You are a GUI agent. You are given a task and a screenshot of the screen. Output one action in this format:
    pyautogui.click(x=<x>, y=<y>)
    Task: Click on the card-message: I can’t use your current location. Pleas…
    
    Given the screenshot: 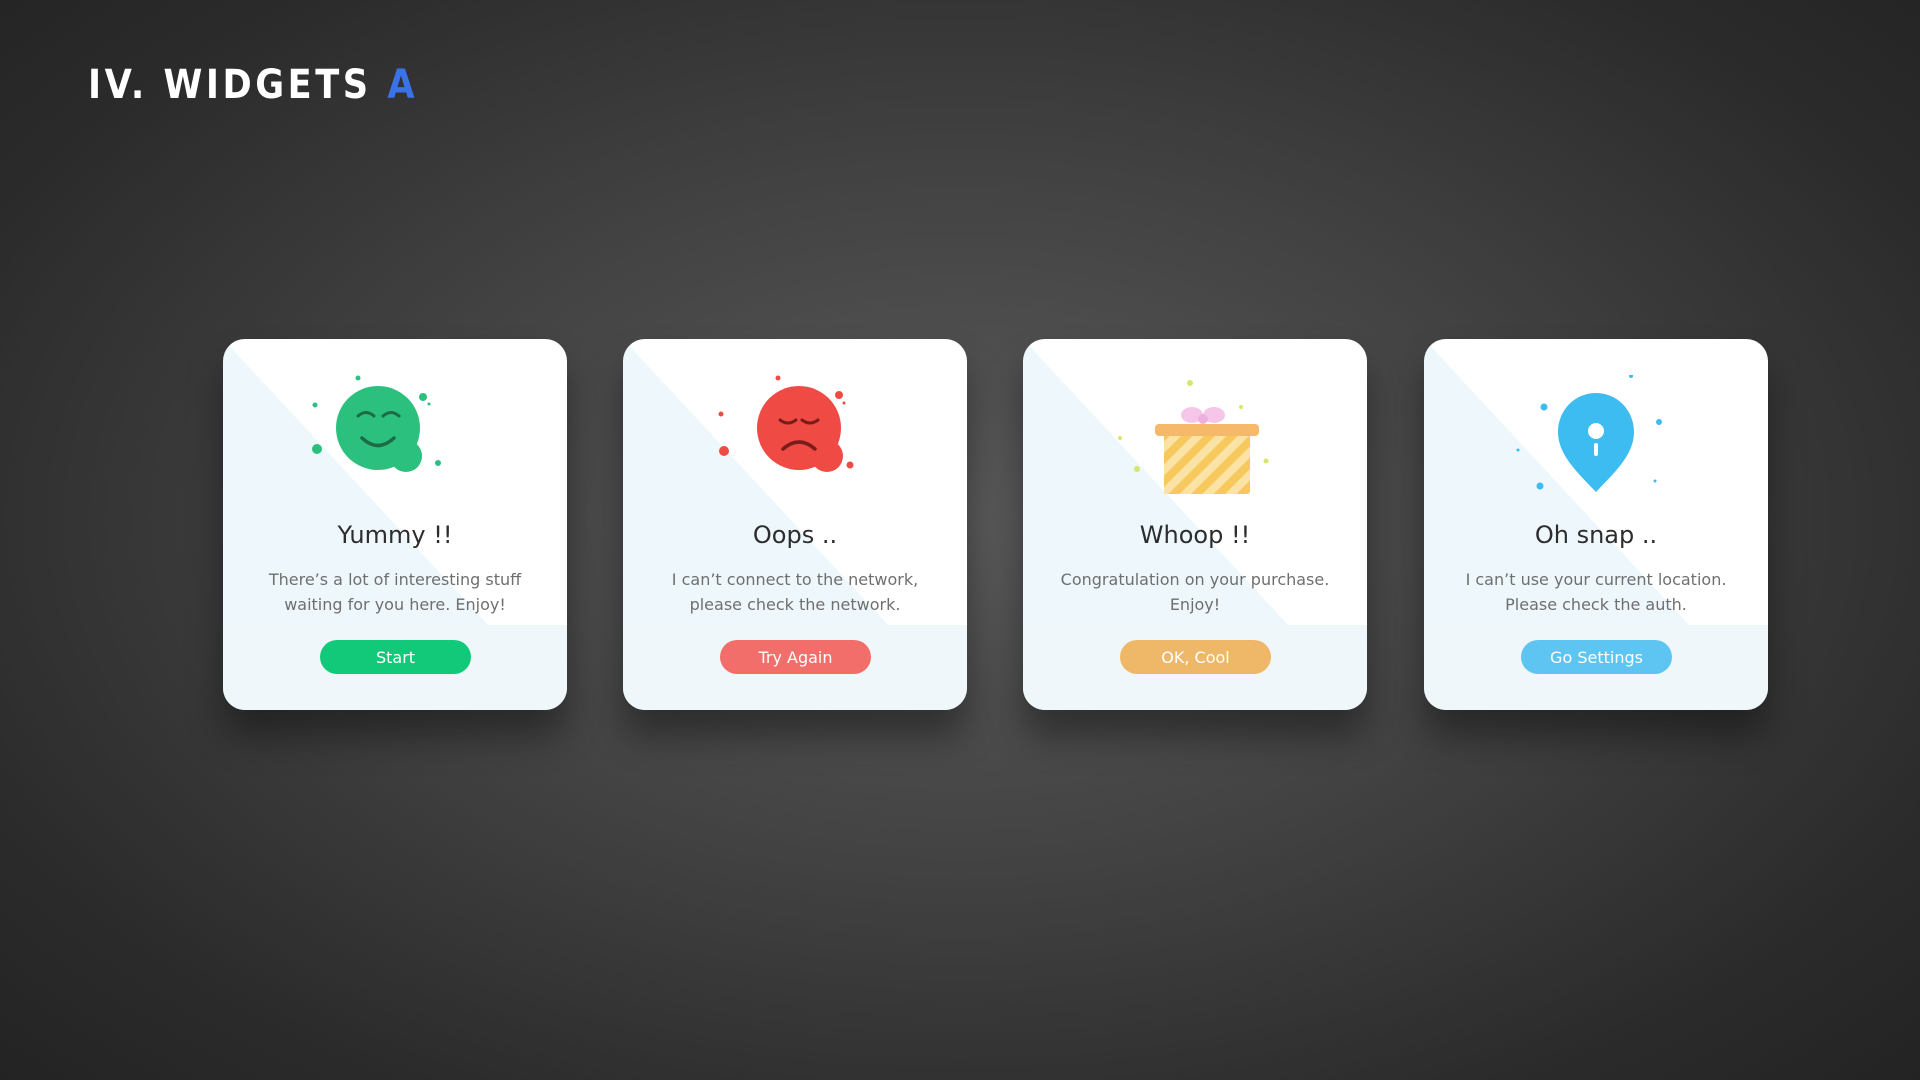 What is the action you would take?
    pyautogui.click(x=1596, y=592)
    